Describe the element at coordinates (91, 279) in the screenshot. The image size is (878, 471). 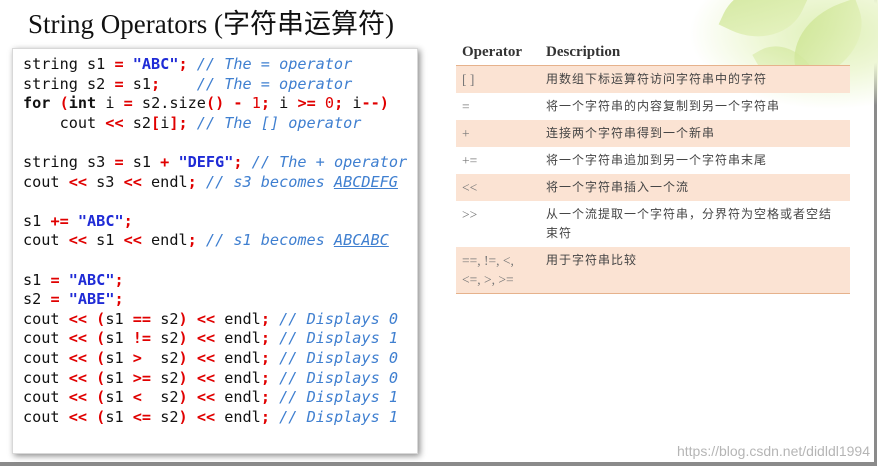
I see `code-token: "ABC"` at that location.